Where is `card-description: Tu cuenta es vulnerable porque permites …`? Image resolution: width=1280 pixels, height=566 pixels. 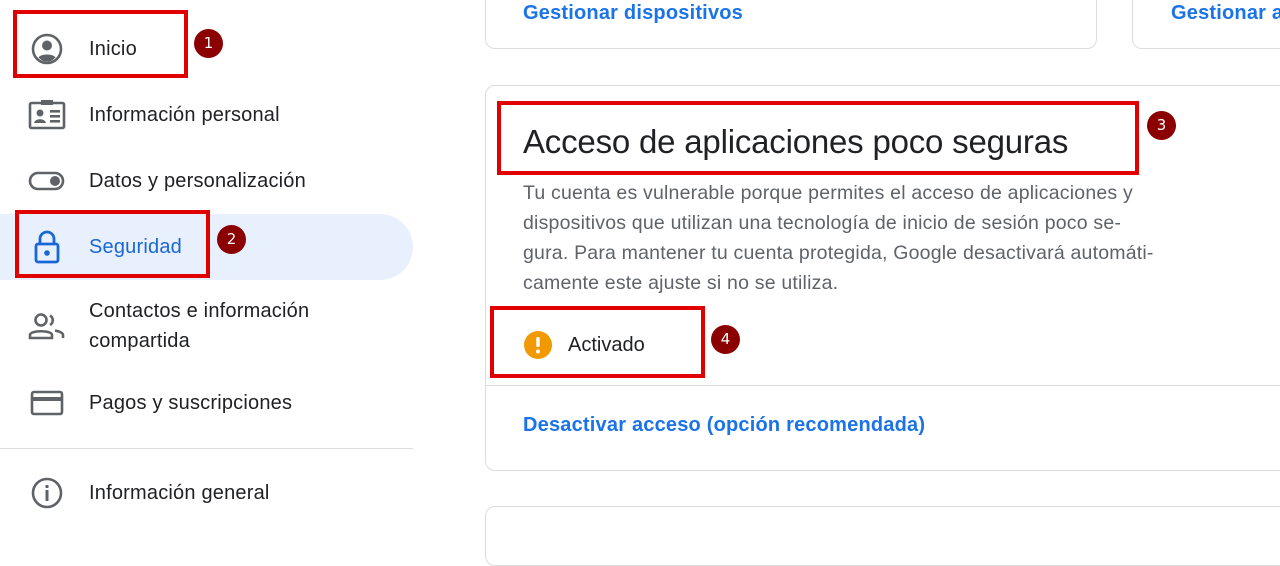
card-description: Tu cuenta es vulnerable porque permites … is located at coordinates (868, 238).